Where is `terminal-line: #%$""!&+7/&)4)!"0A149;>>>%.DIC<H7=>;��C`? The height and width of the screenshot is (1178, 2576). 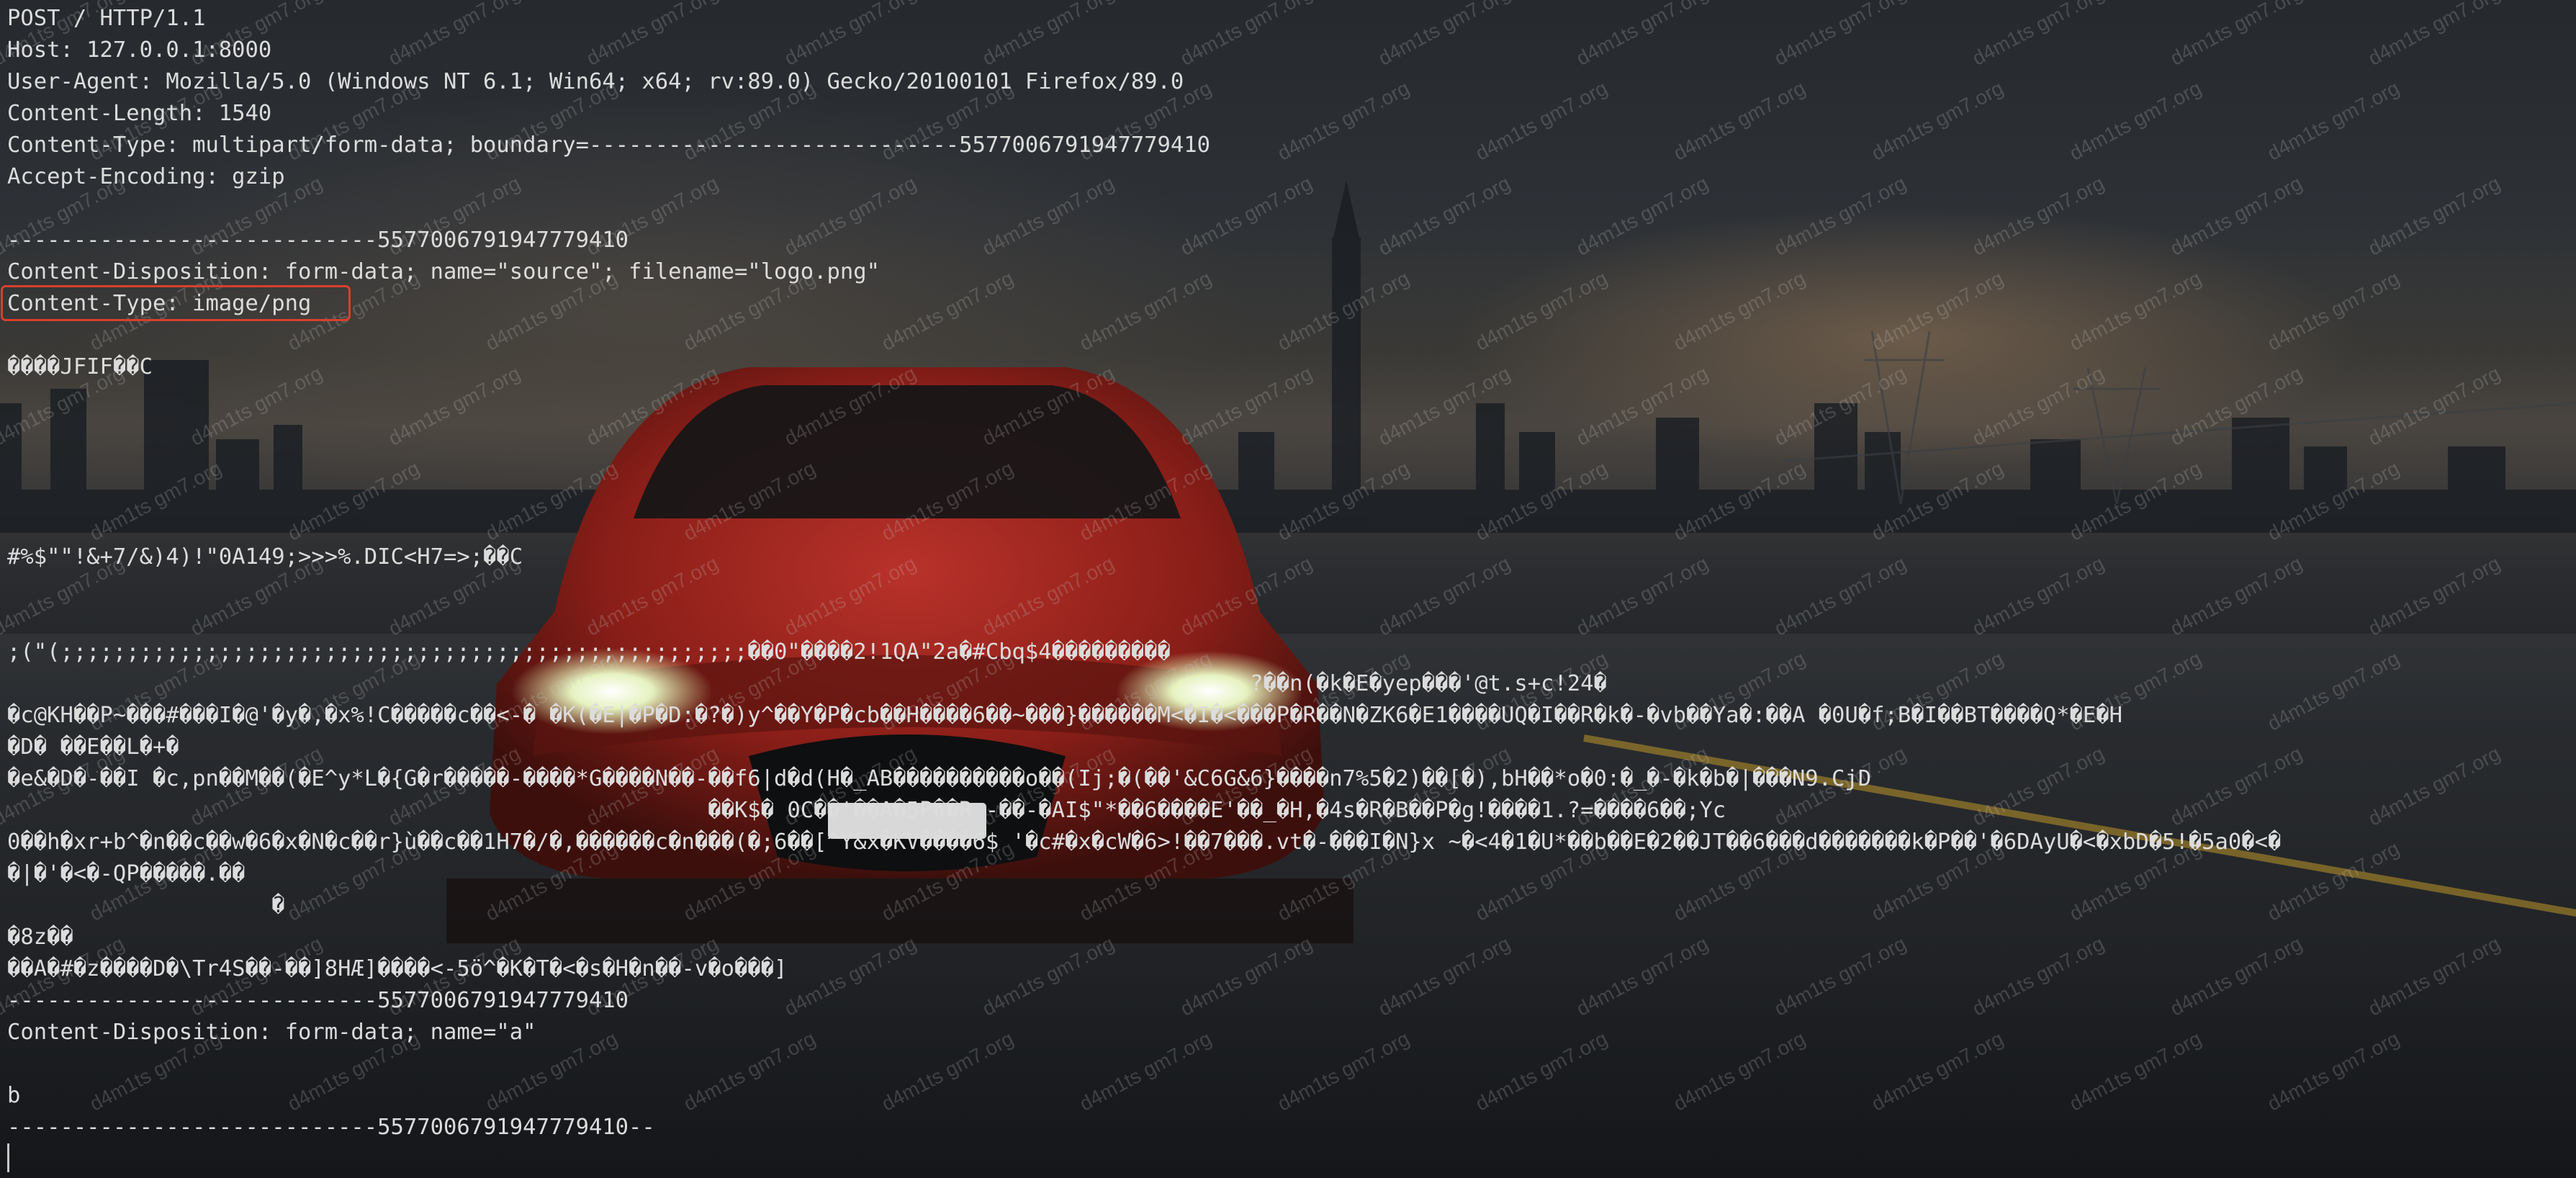 terminal-line: #%$""!&+7/&)4)!"0A149;>>>%.DIC<H7=>;��C is located at coordinates (265, 557).